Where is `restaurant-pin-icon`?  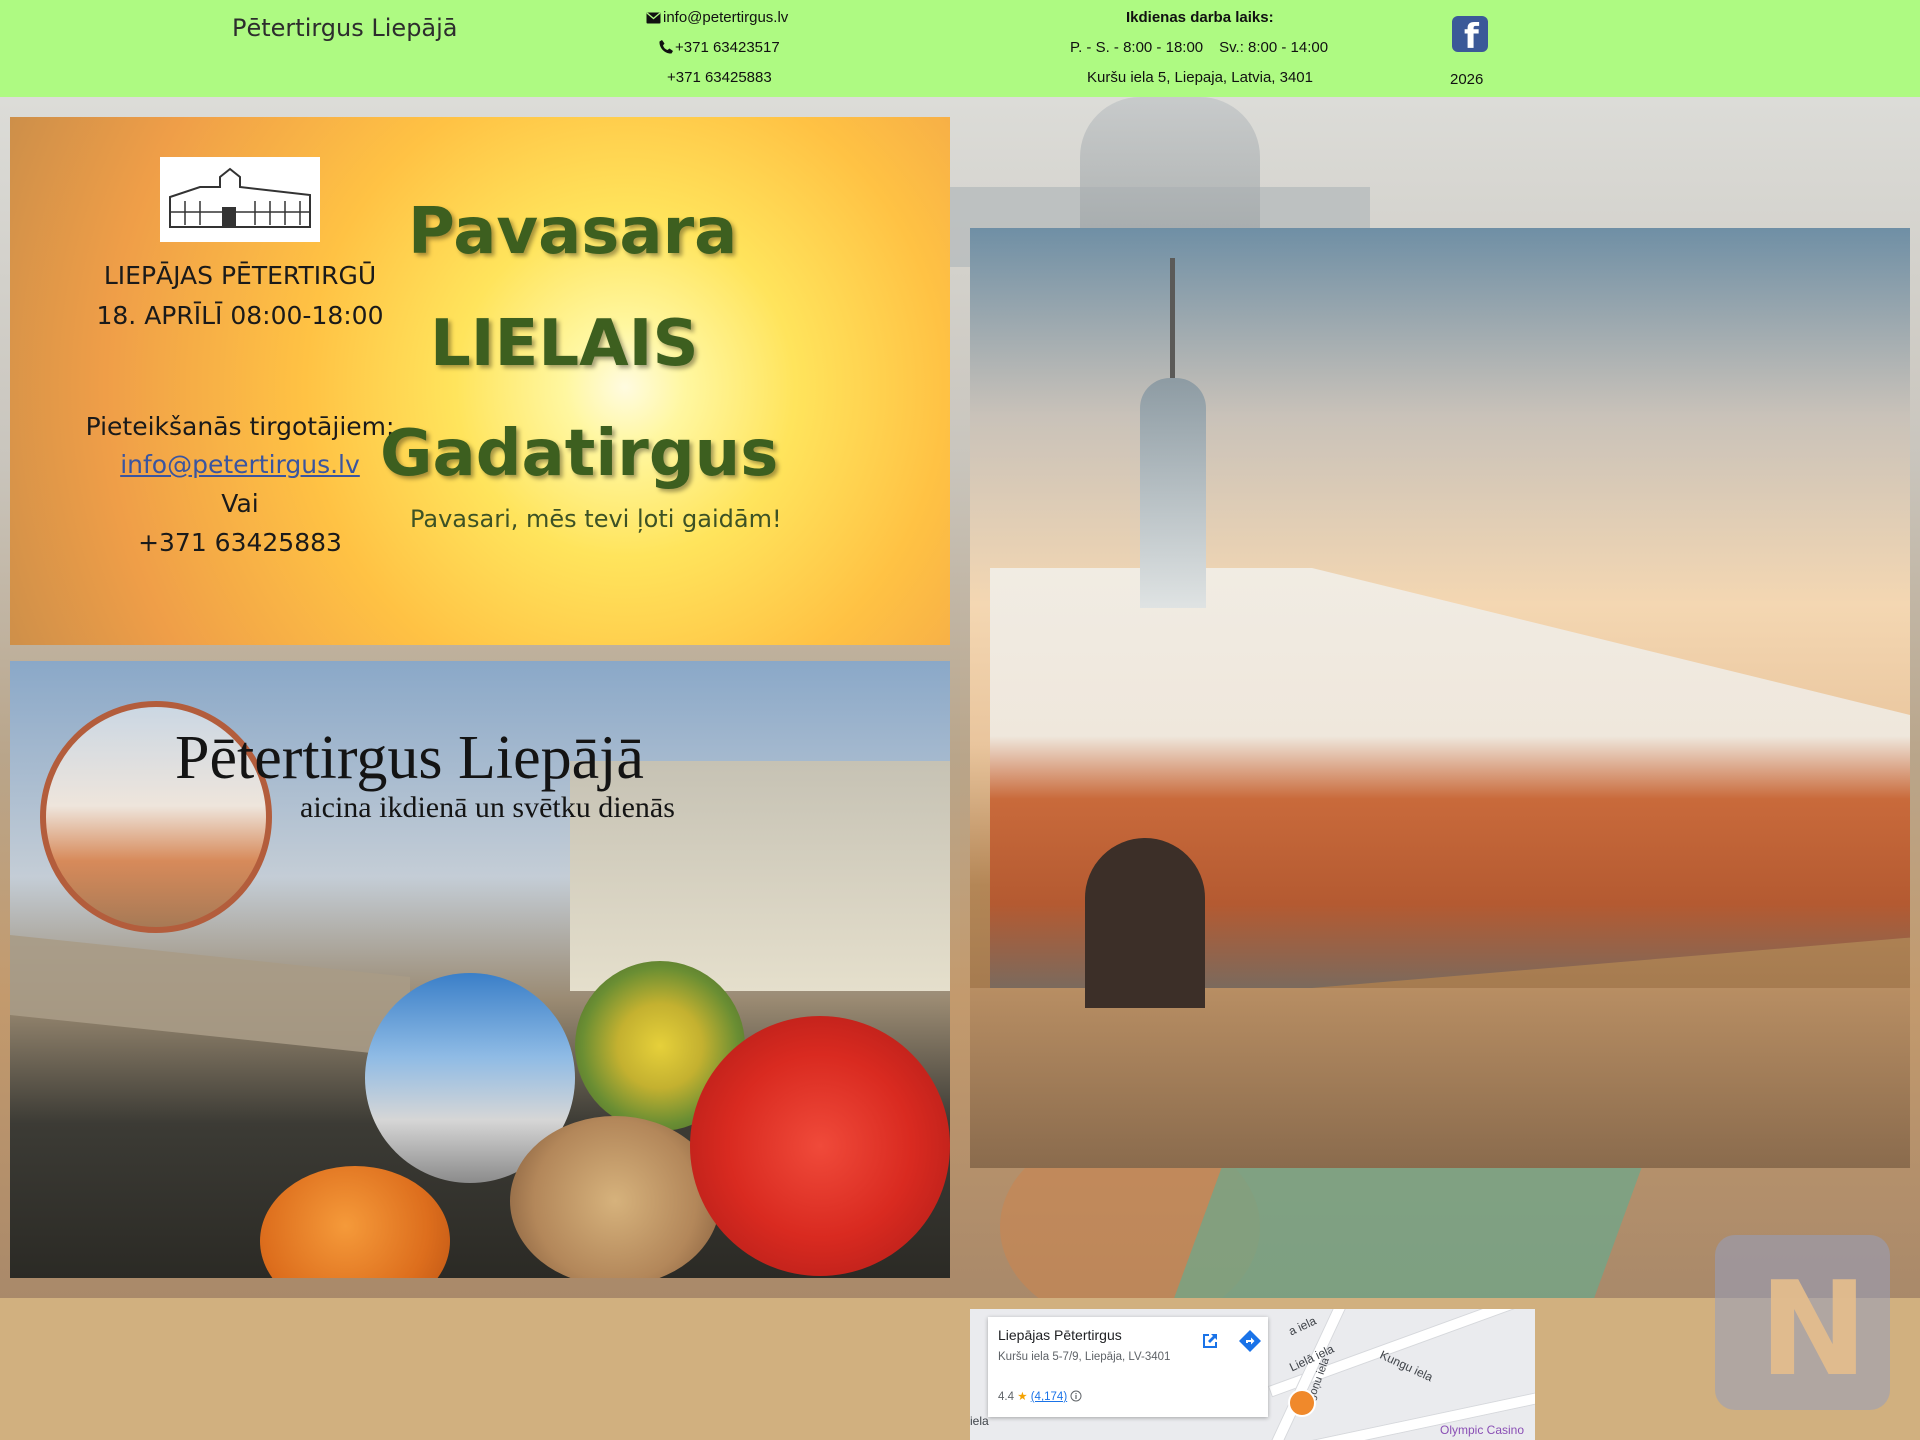 restaurant-pin-icon is located at coordinates (1302, 1403).